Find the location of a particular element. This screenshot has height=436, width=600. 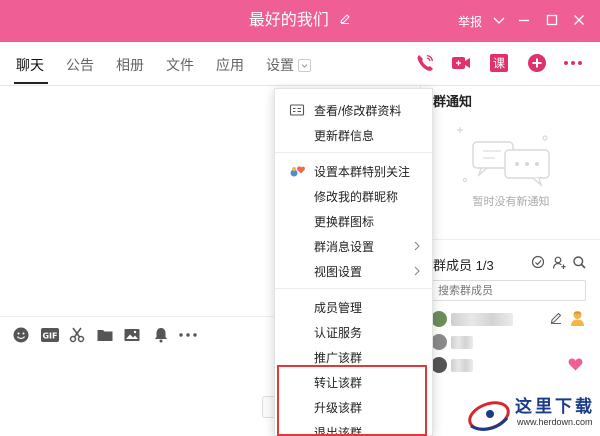

tab-album: 相册 is located at coordinates (130, 65).